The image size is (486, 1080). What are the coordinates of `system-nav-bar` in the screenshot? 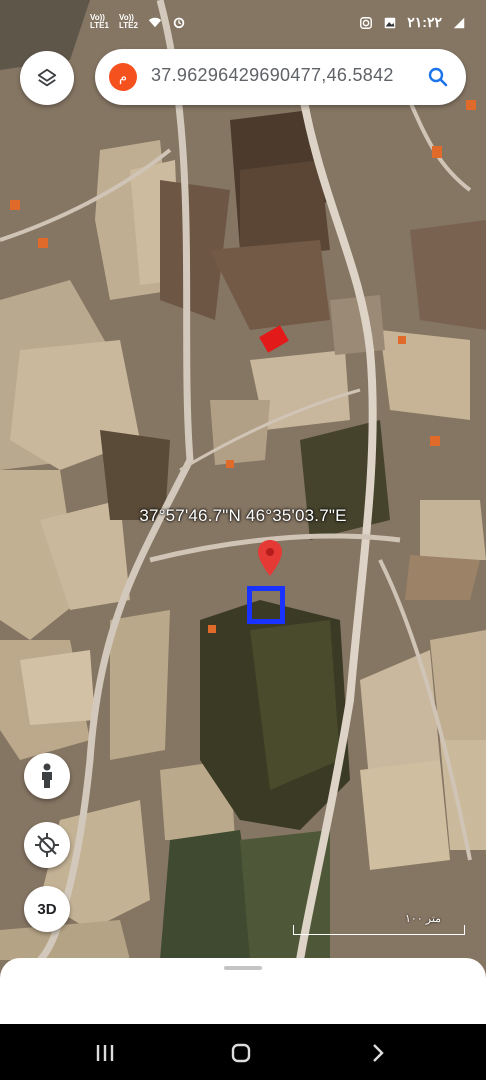 It's located at (243, 1052).